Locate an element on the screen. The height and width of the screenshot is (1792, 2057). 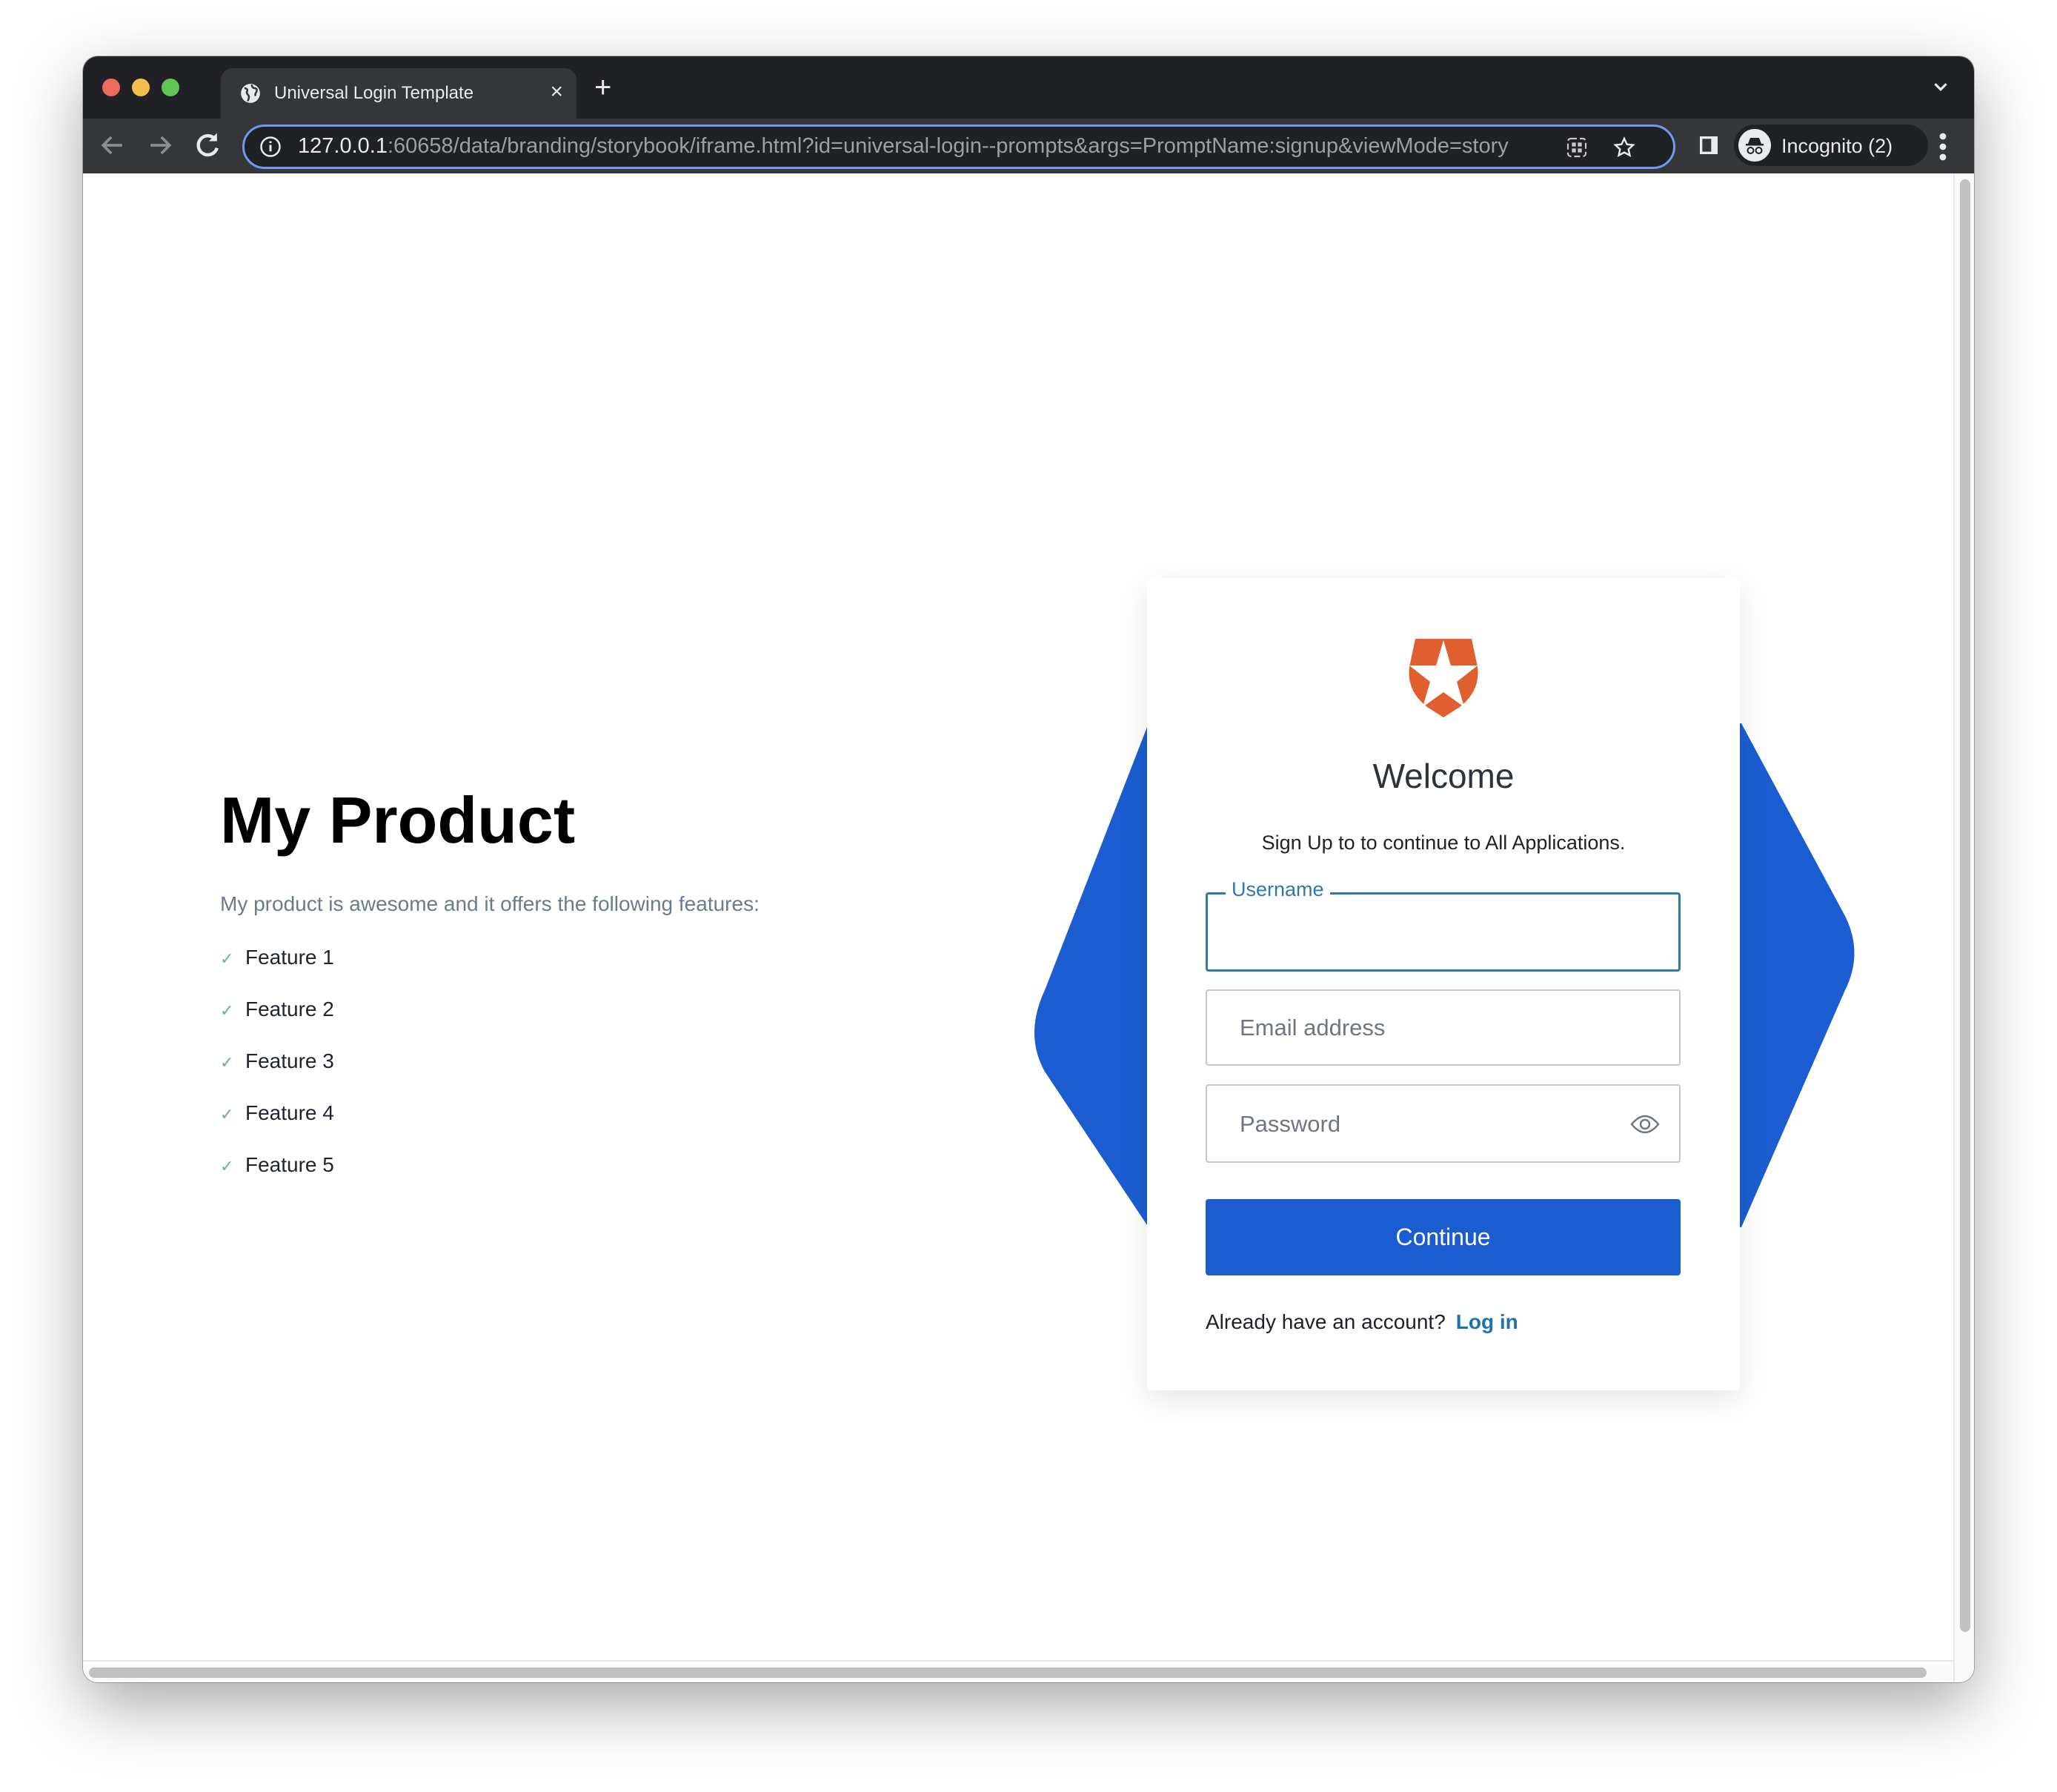
incognito-profile-button: Incognito (2) is located at coordinates (1831, 145).